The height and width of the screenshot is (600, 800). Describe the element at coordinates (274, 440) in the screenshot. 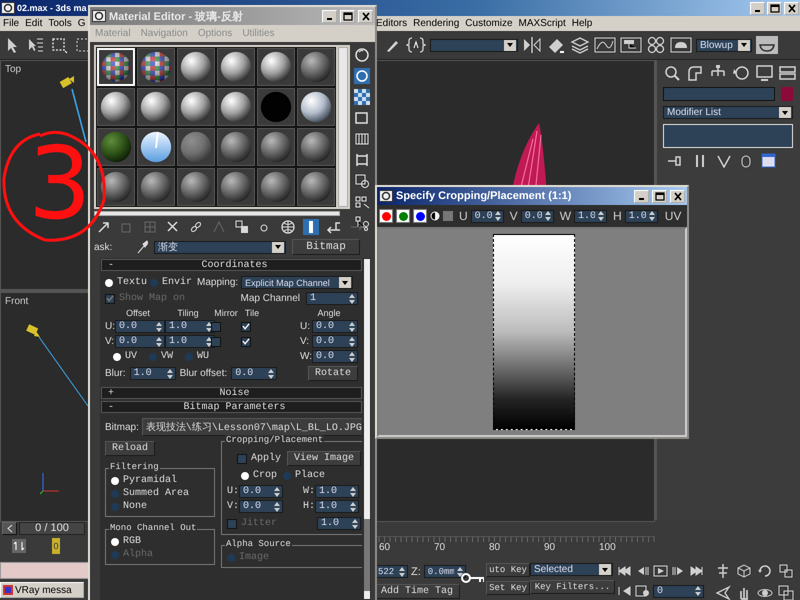

I see `group-title: Cropping/Placement` at that location.